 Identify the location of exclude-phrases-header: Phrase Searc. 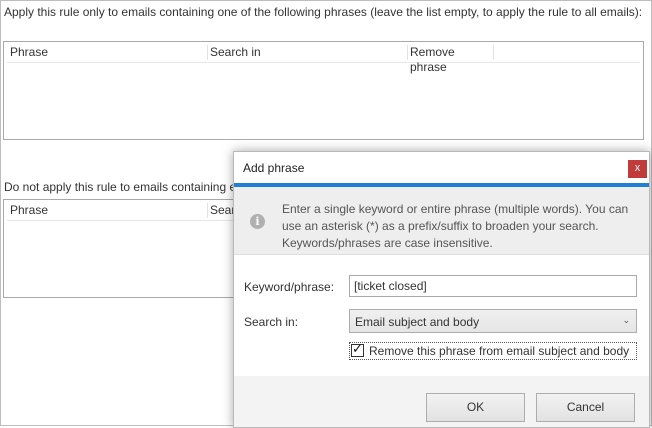
(134, 210).